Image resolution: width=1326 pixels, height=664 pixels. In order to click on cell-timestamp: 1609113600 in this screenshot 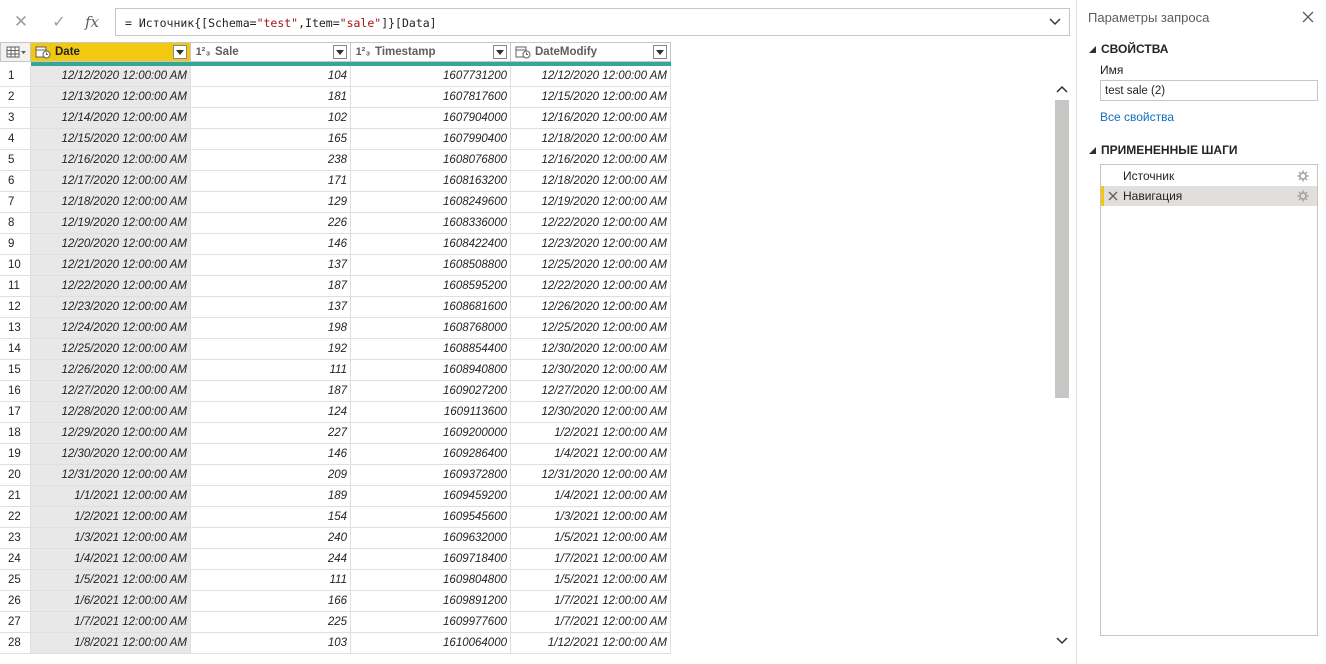, I will do `click(431, 412)`.